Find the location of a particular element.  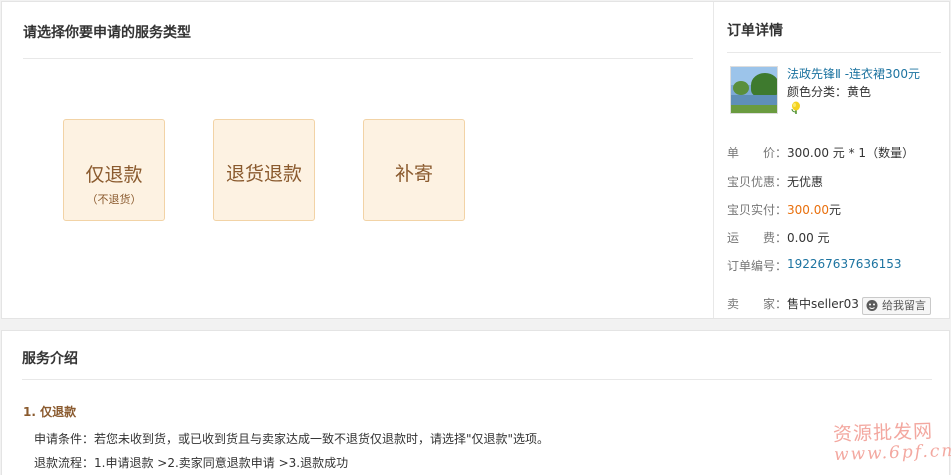

product-color: 颜色分类：黄色 is located at coordinates (829, 92).